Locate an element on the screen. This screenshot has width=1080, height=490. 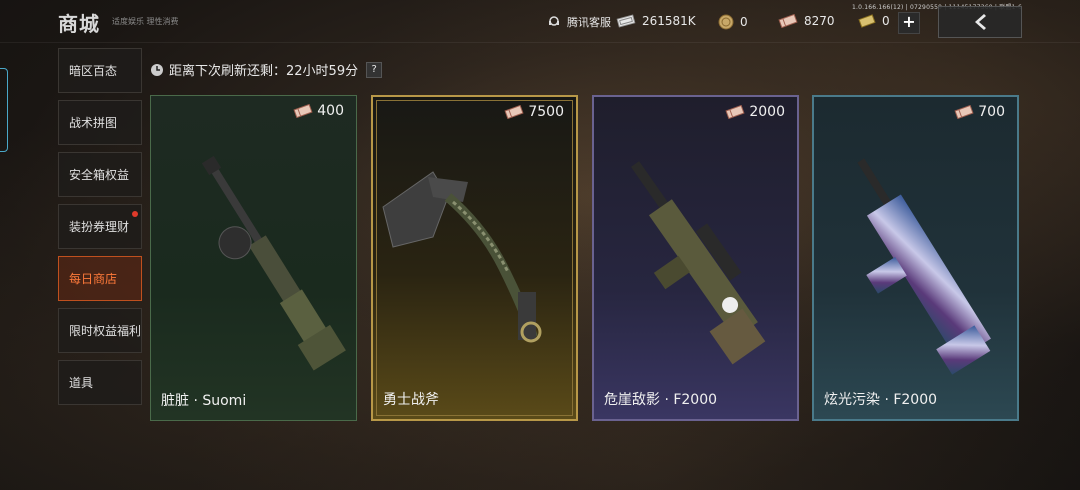
customer-service-button: 腾讯客服 is located at coordinates (579, 22).